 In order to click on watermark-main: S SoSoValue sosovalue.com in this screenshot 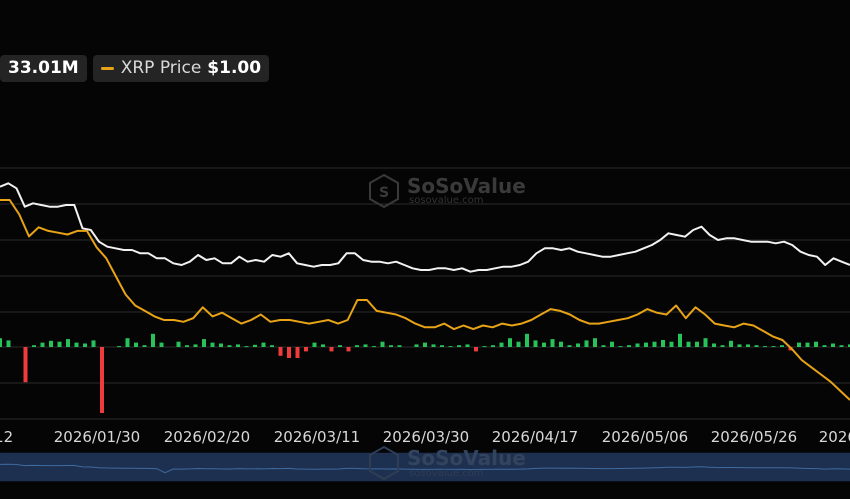, I will do `click(447, 191)`.